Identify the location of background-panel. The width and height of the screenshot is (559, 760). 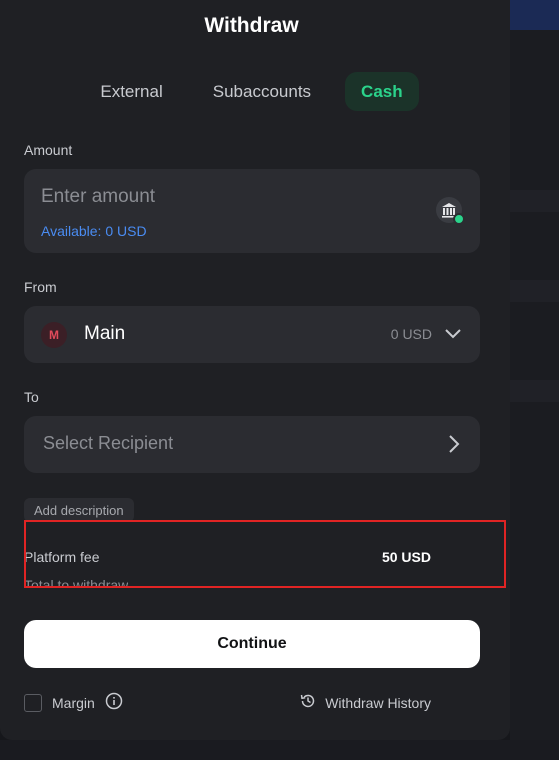
(534, 380).